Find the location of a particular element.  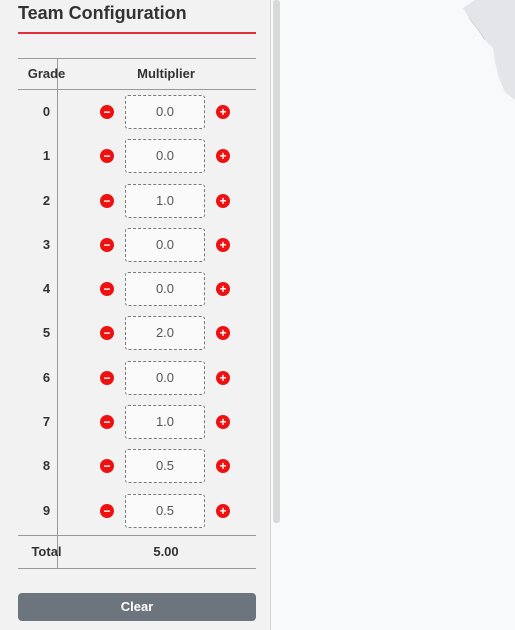

grade-row: 7 −1.0 + is located at coordinates (137, 422).